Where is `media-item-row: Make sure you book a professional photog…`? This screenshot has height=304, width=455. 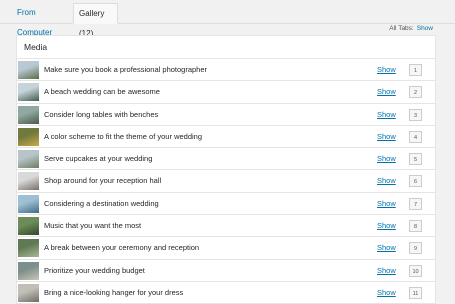 media-item-row: Make sure you book a professional photog… is located at coordinates (226, 70).